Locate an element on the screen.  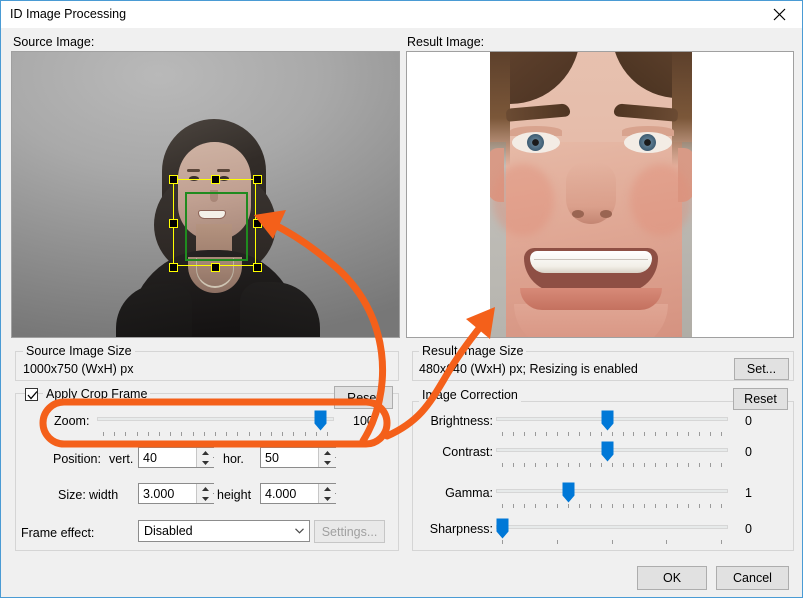
crop-handle-bottom-left is located at coordinates (173, 267).